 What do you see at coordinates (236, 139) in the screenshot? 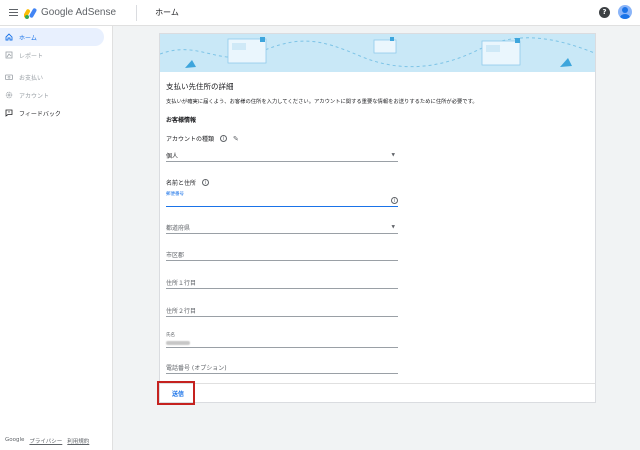
I see `edit-pencil-icon: ✎` at bounding box center [236, 139].